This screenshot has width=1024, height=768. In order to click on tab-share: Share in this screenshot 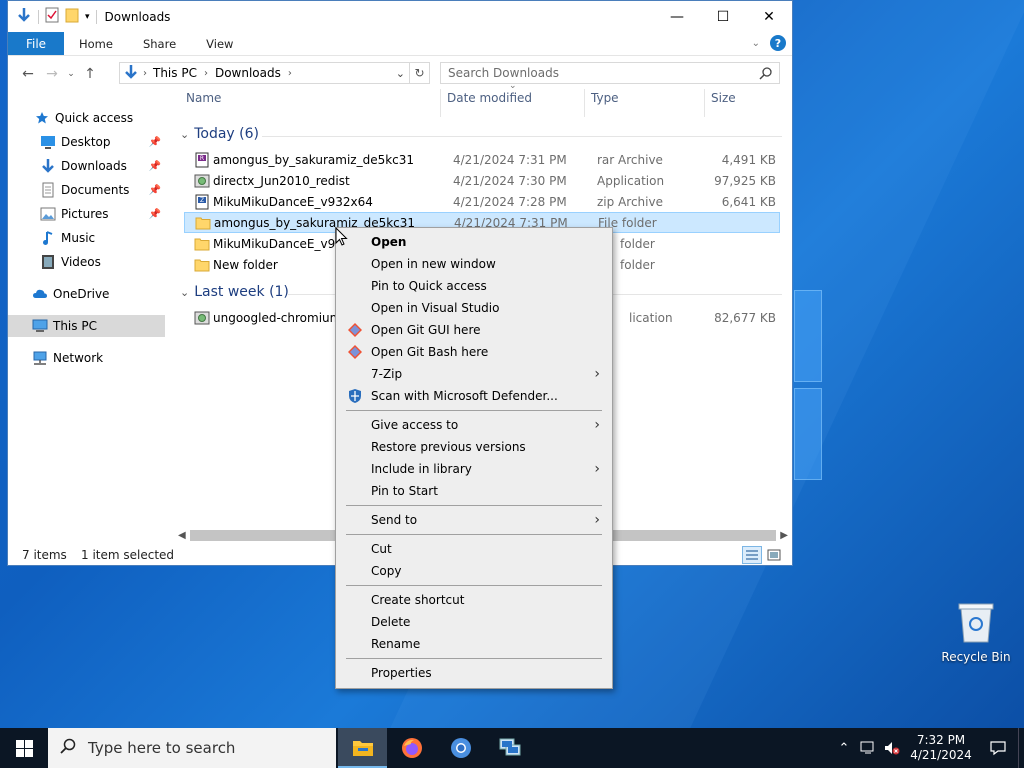, I will do `click(159, 43)`.